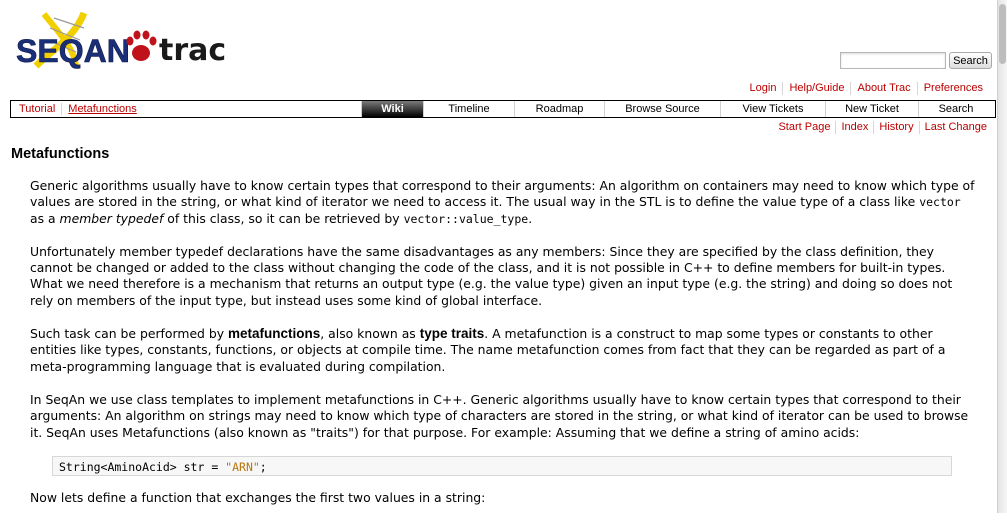  Describe the element at coordinates (274, 334) in the screenshot. I see `term-metafunctions: metafunctions` at that location.